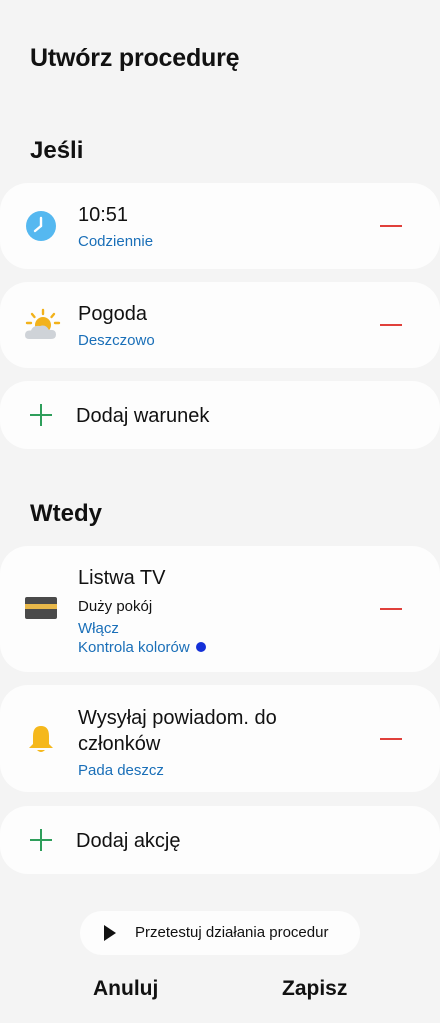 This screenshot has height=1023, width=440. I want to click on page-title: Utwórz procedurę, so click(135, 58).